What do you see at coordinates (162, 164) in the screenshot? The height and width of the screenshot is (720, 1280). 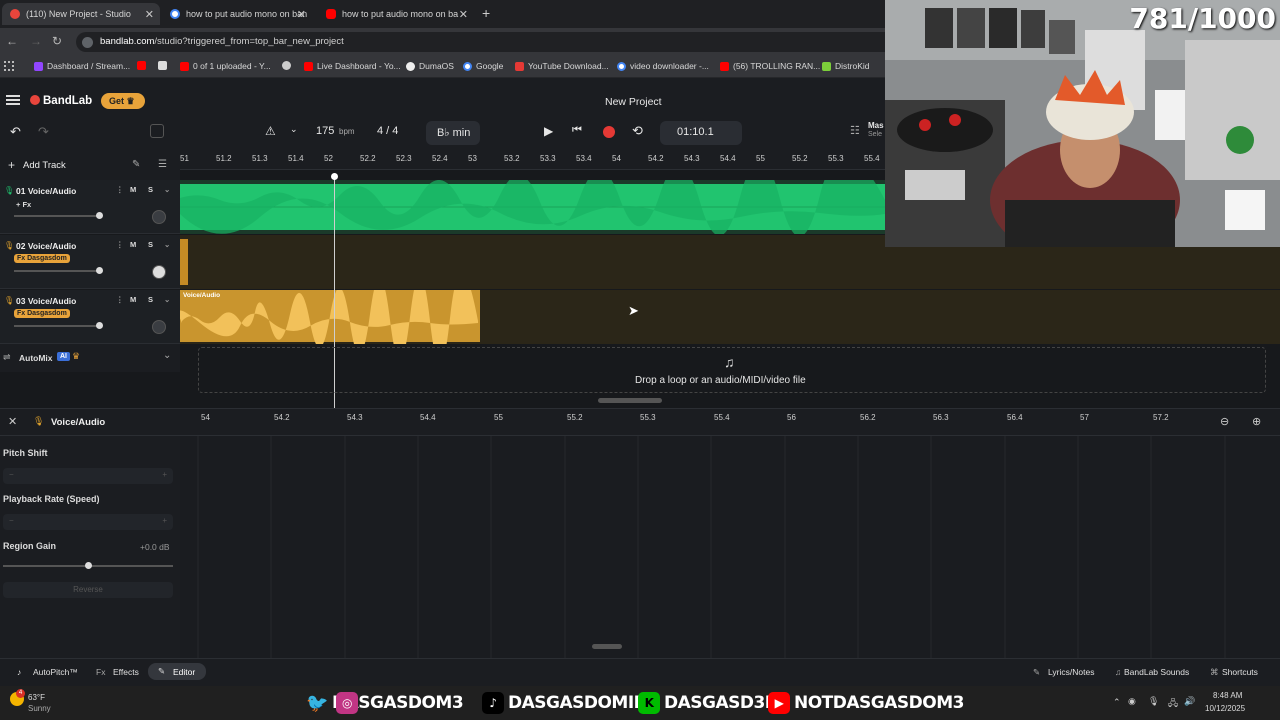 I see `track-view-icon: ☰` at bounding box center [162, 164].